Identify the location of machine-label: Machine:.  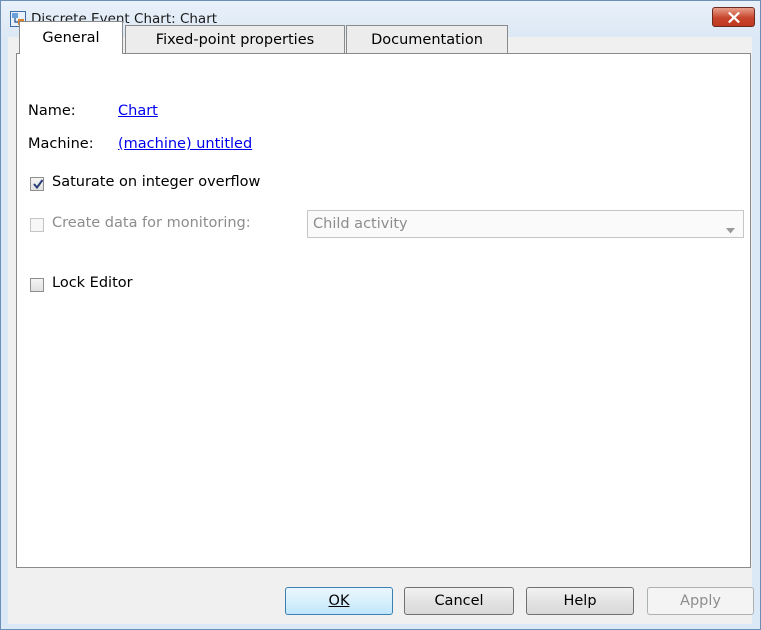
(61, 144).